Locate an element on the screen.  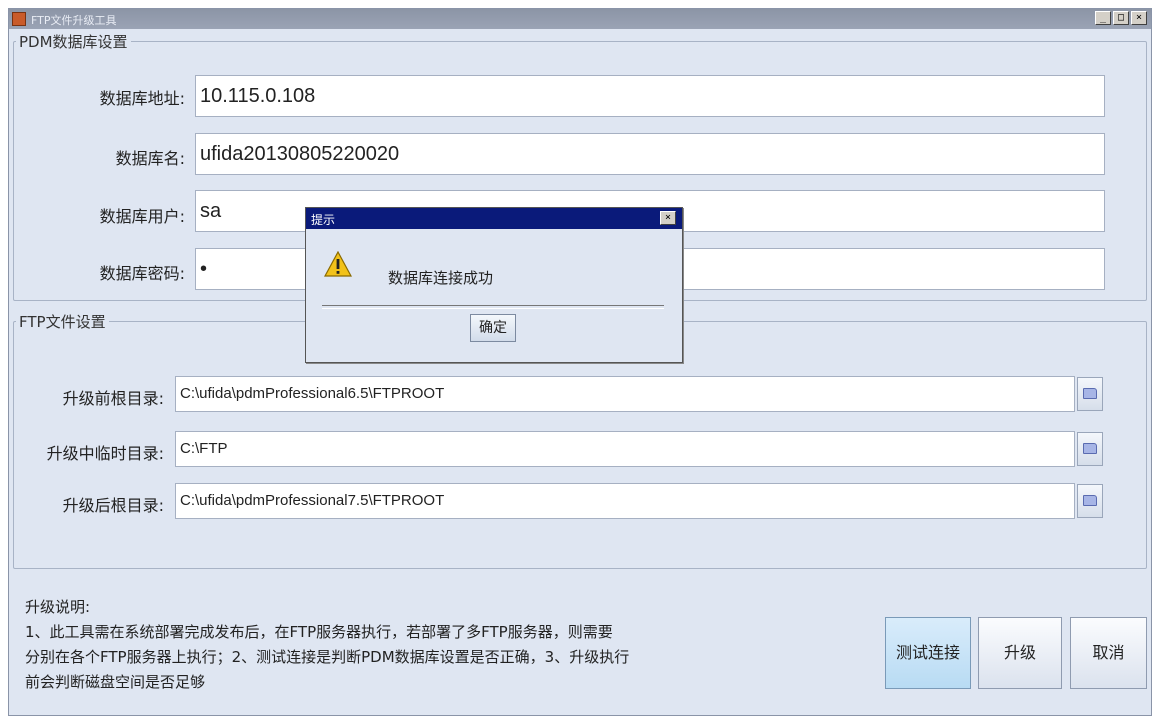
db-address-field: 10.115.0.108 is located at coordinates (650, 96).